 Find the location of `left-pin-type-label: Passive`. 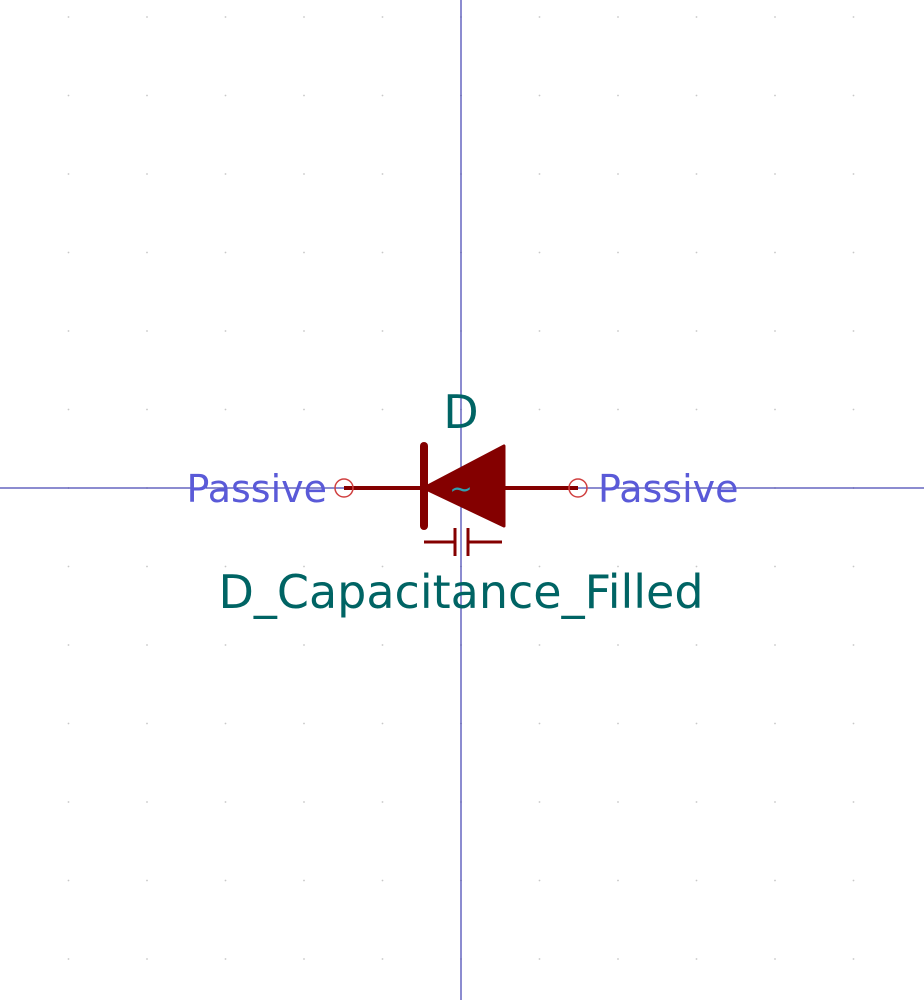

left-pin-type-label: Passive is located at coordinates (256, 489).